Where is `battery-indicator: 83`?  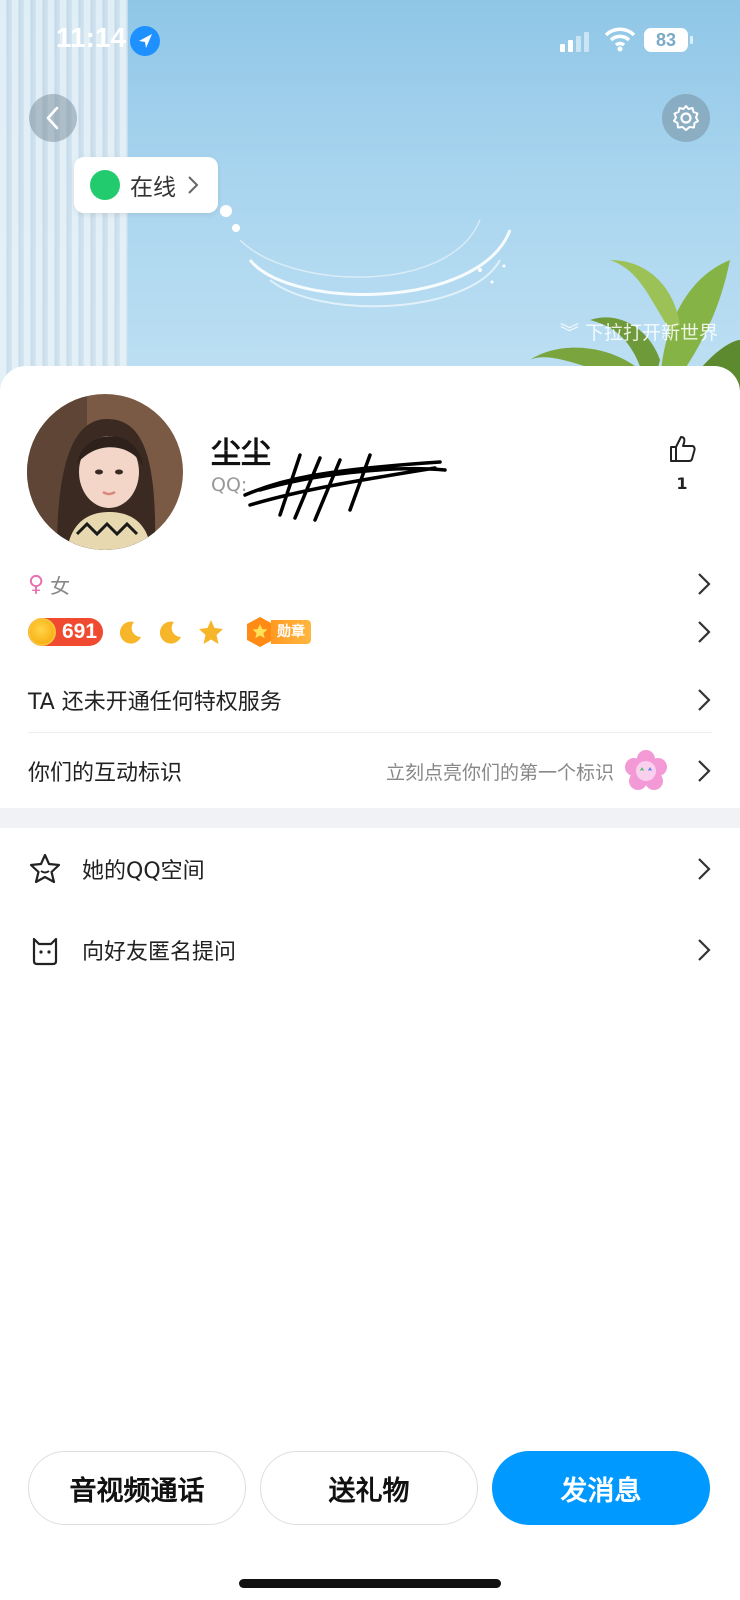 battery-indicator: 83 is located at coordinates (668, 40).